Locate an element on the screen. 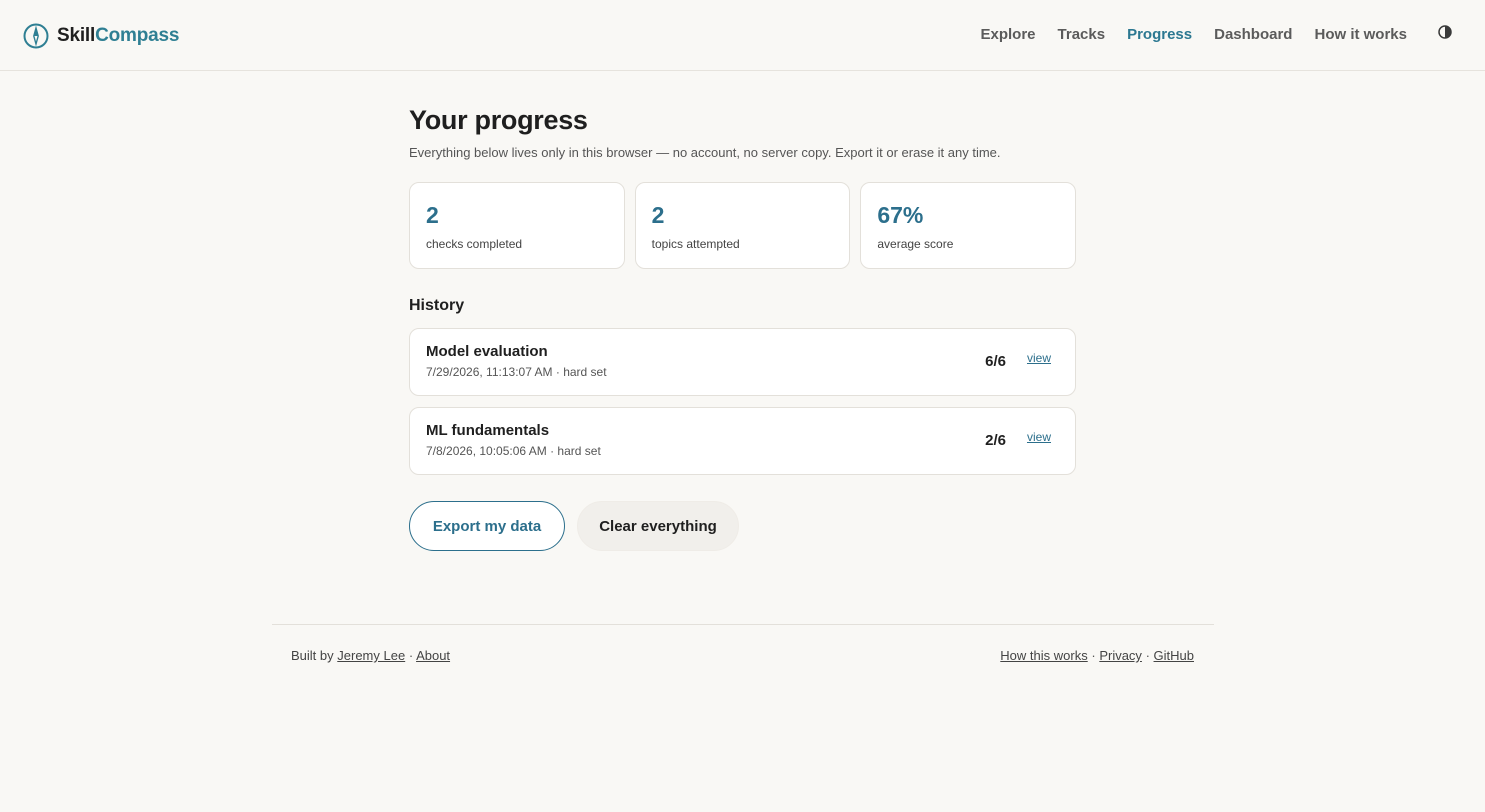  data-actions: Export my data Clear everything is located at coordinates (742, 526).